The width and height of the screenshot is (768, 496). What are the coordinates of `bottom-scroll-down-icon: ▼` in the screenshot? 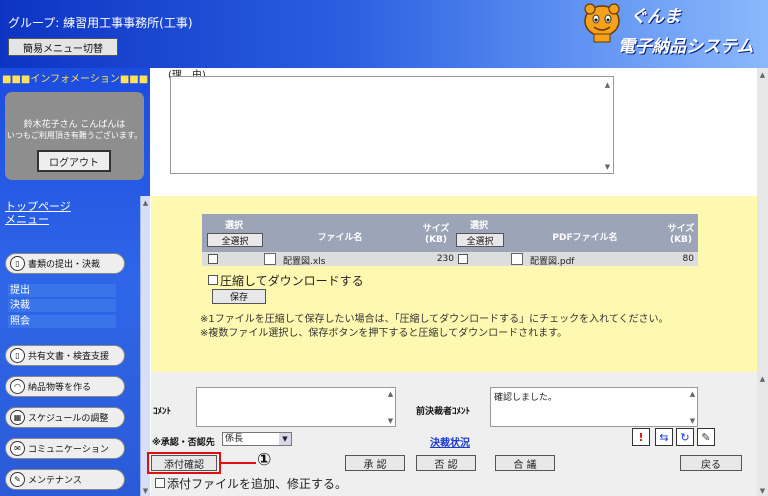 It's located at (762, 490).